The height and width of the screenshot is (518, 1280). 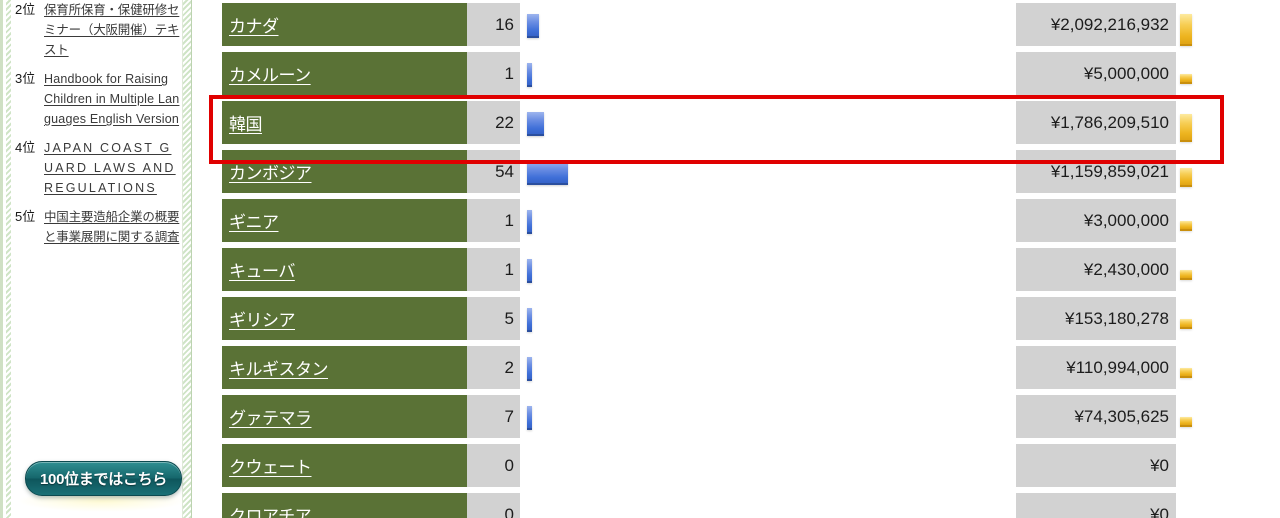 I want to click on amount-value: ¥2,092,216,932, so click(x=1109, y=24).